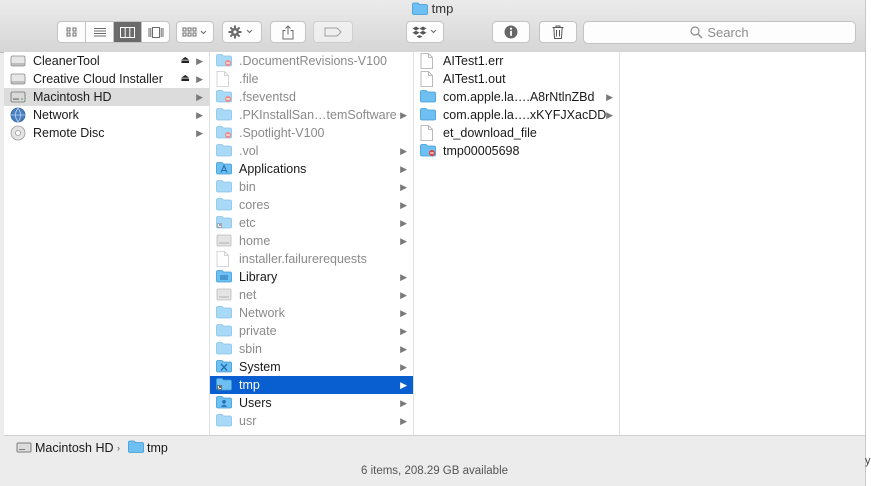 The height and width of the screenshot is (486, 871). What do you see at coordinates (311, 295) in the screenshot?
I see `root-item-net: net ▶` at bounding box center [311, 295].